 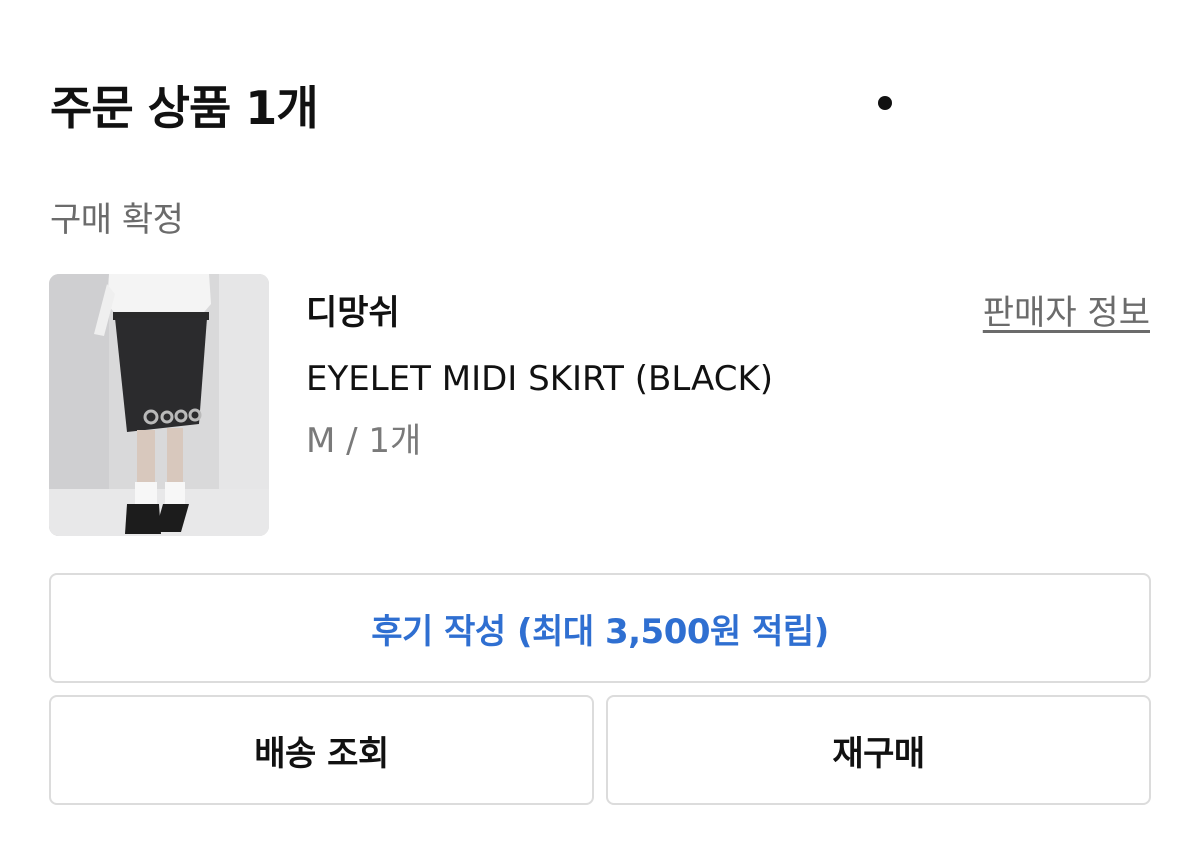 I want to click on order-items-title: 주문 상품 1개, so click(x=184, y=108).